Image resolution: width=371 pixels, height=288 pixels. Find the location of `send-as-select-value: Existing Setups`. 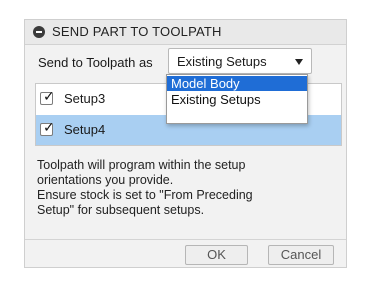

send-as-select-value: Existing Setups is located at coordinates (222, 61).